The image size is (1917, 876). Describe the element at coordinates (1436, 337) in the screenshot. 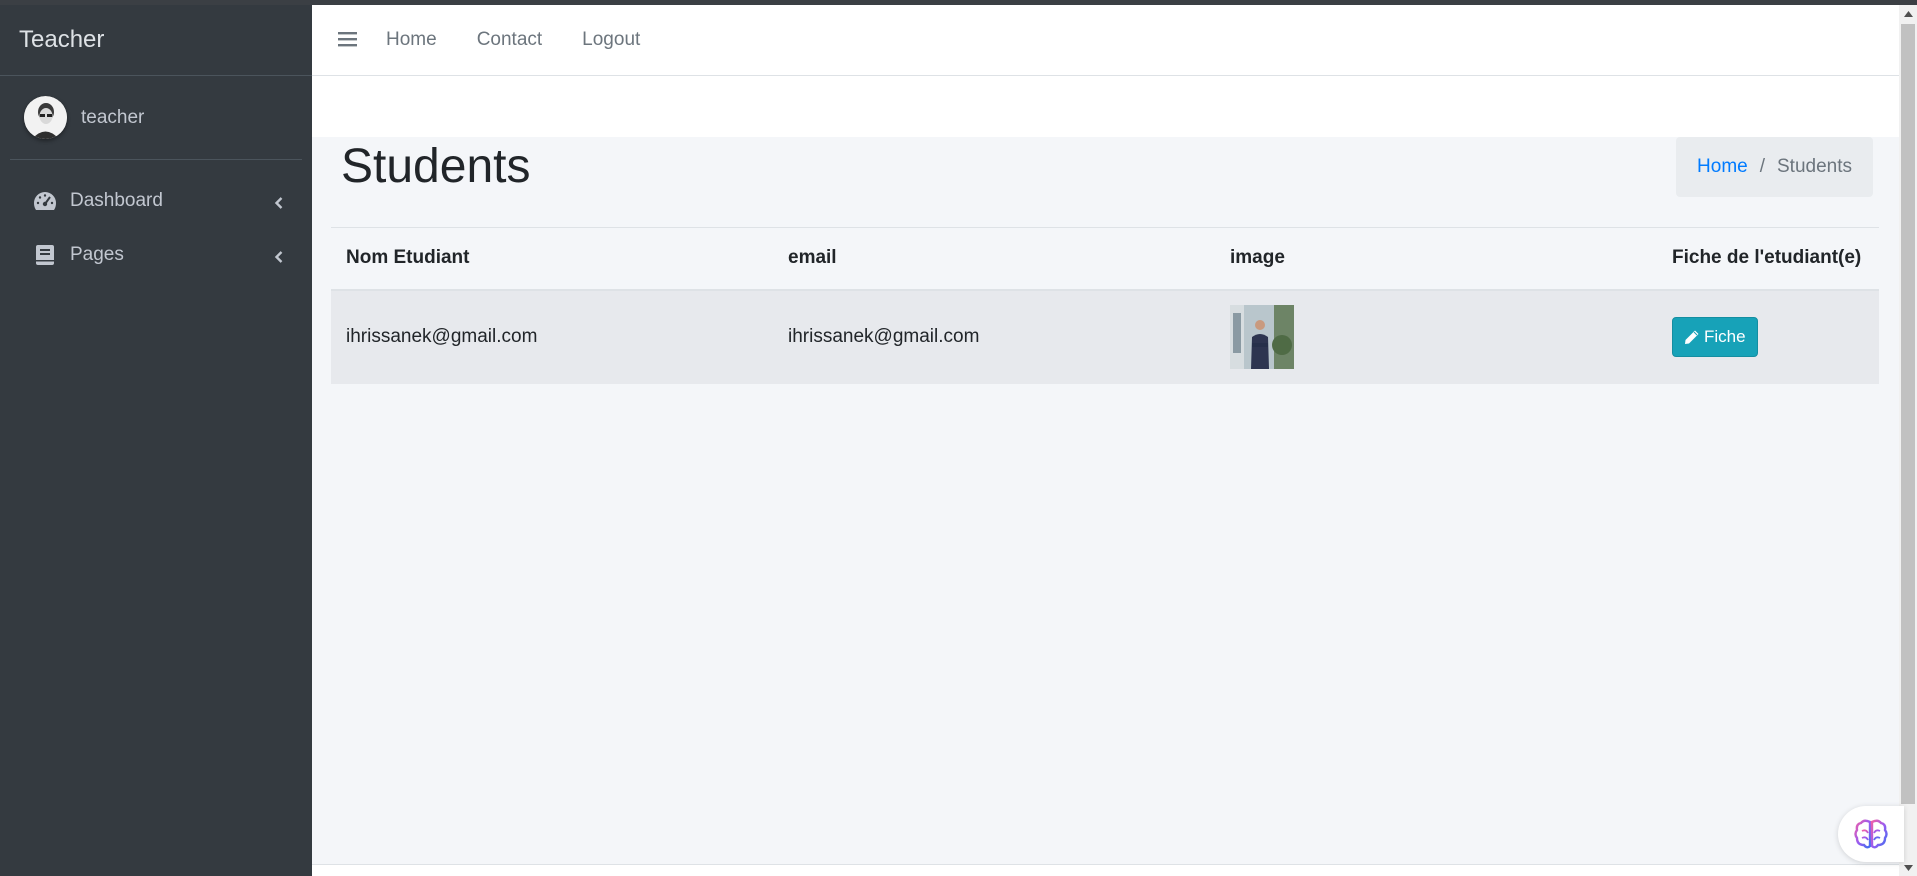

I see `cell-image` at that location.